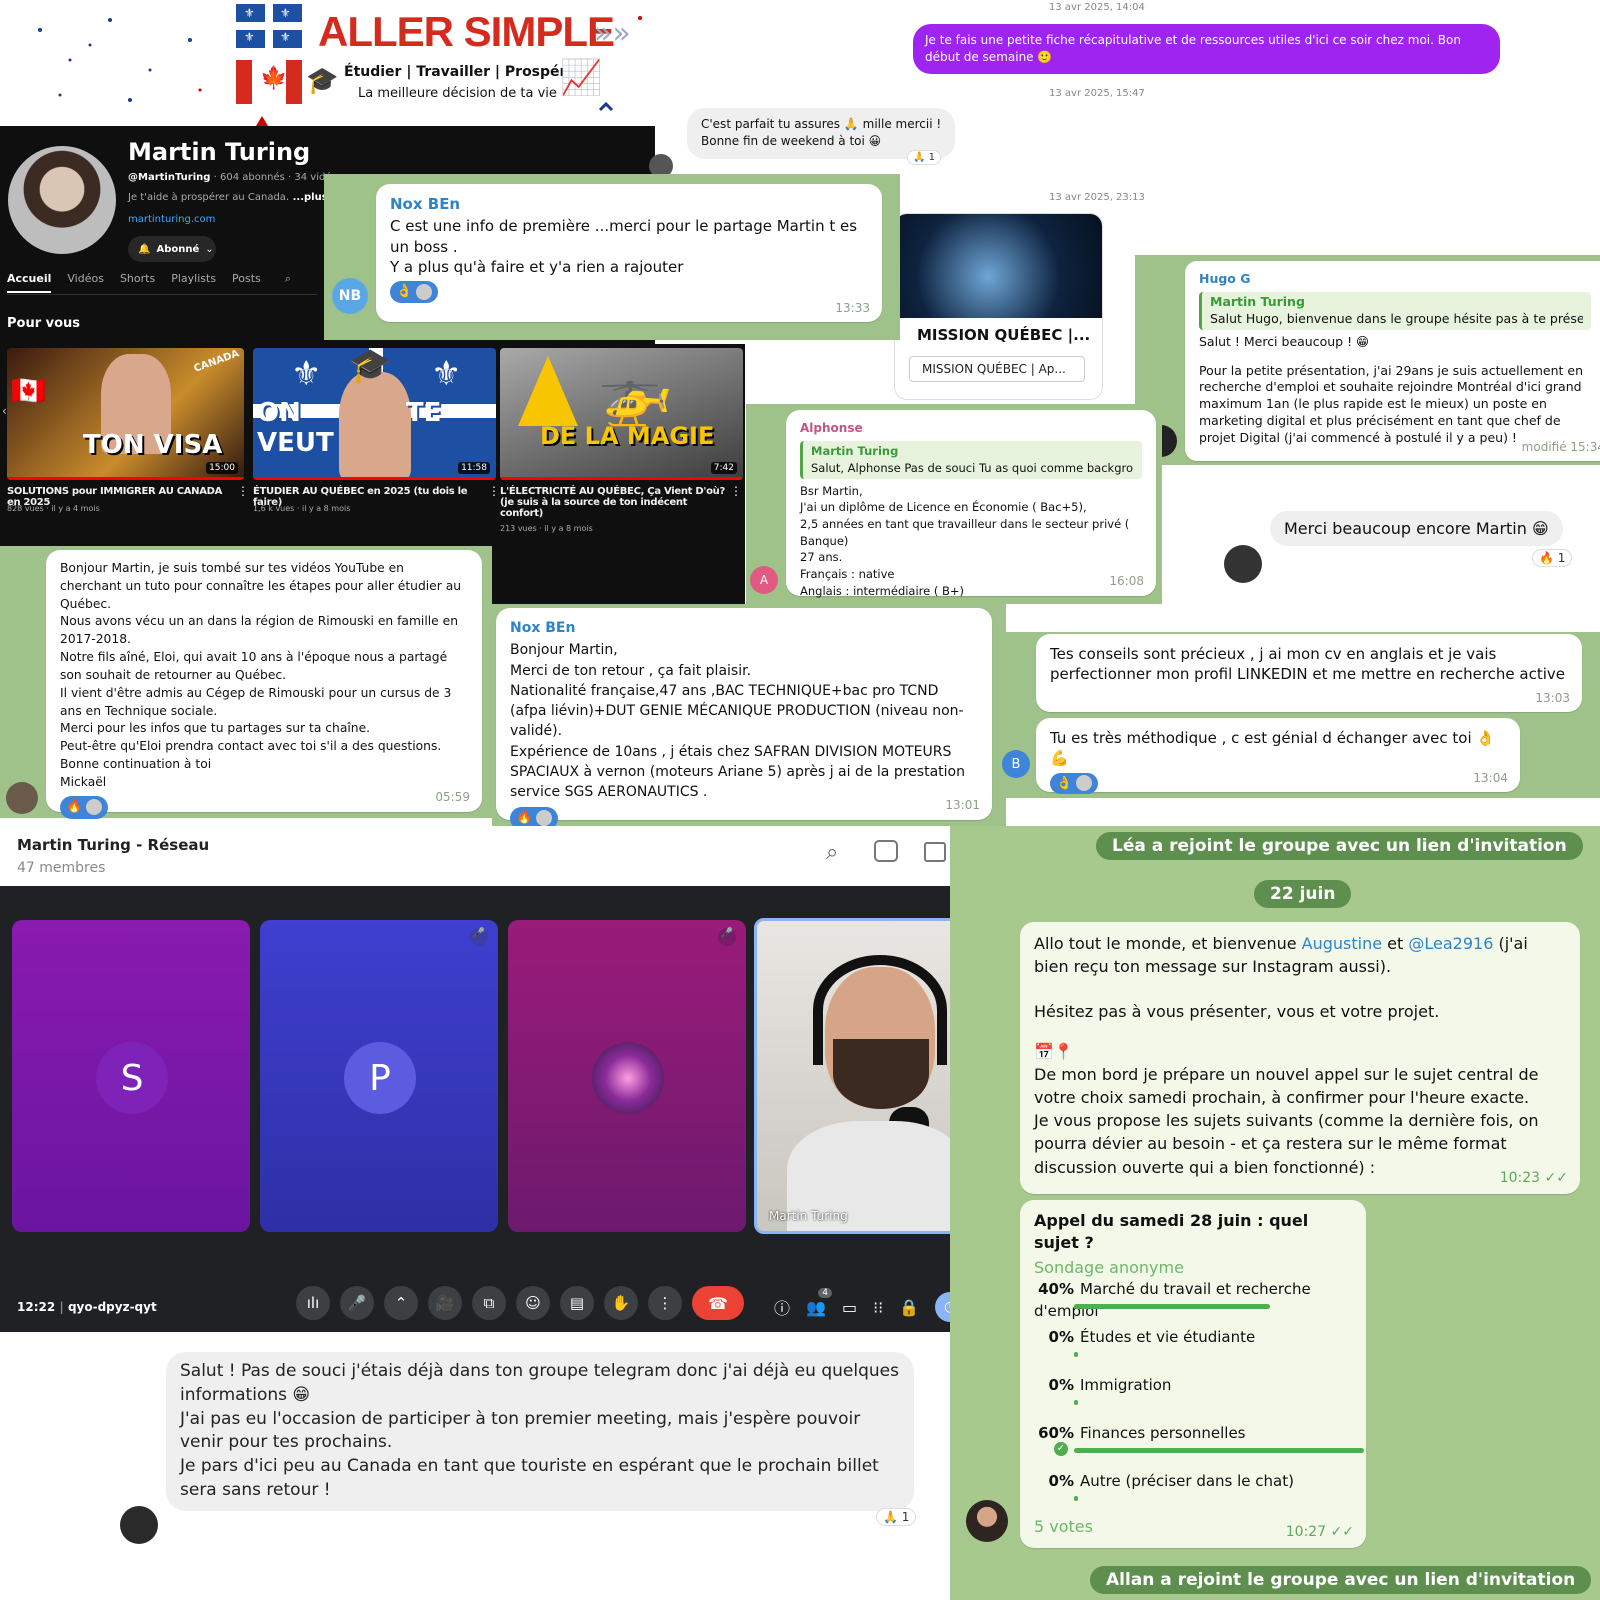 This screenshot has height=1600, width=1600. What do you see at coordinates (886, 851) in the screenshot?
I see `live-stream-icon` at bounding box center [886, 851].